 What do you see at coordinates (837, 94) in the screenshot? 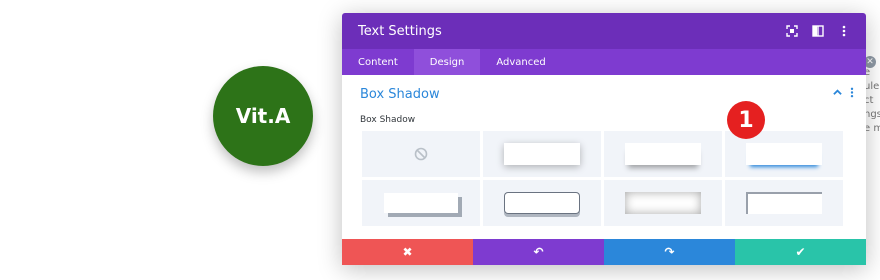
I see `chevron-up-icon` at bounding box center [837, 94].